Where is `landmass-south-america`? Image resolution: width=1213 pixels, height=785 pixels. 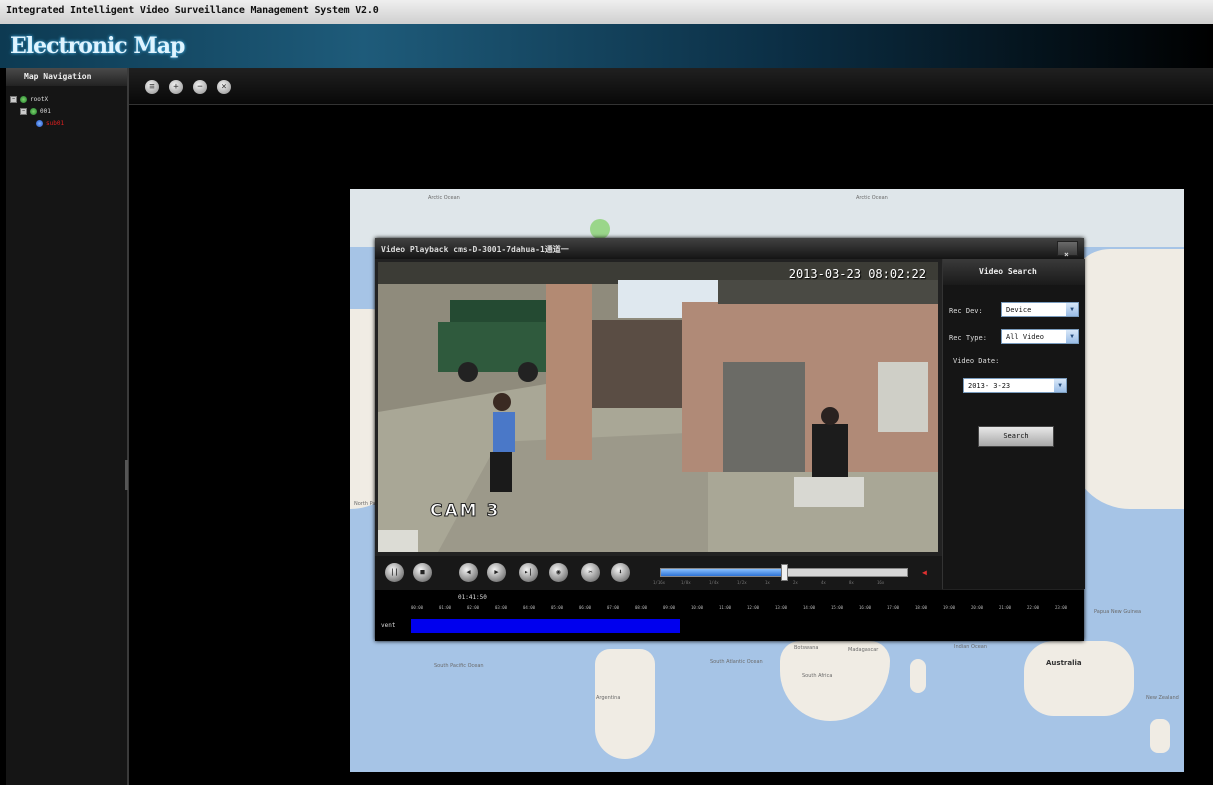
landmass-south-america is located at coordinates (625, 704).